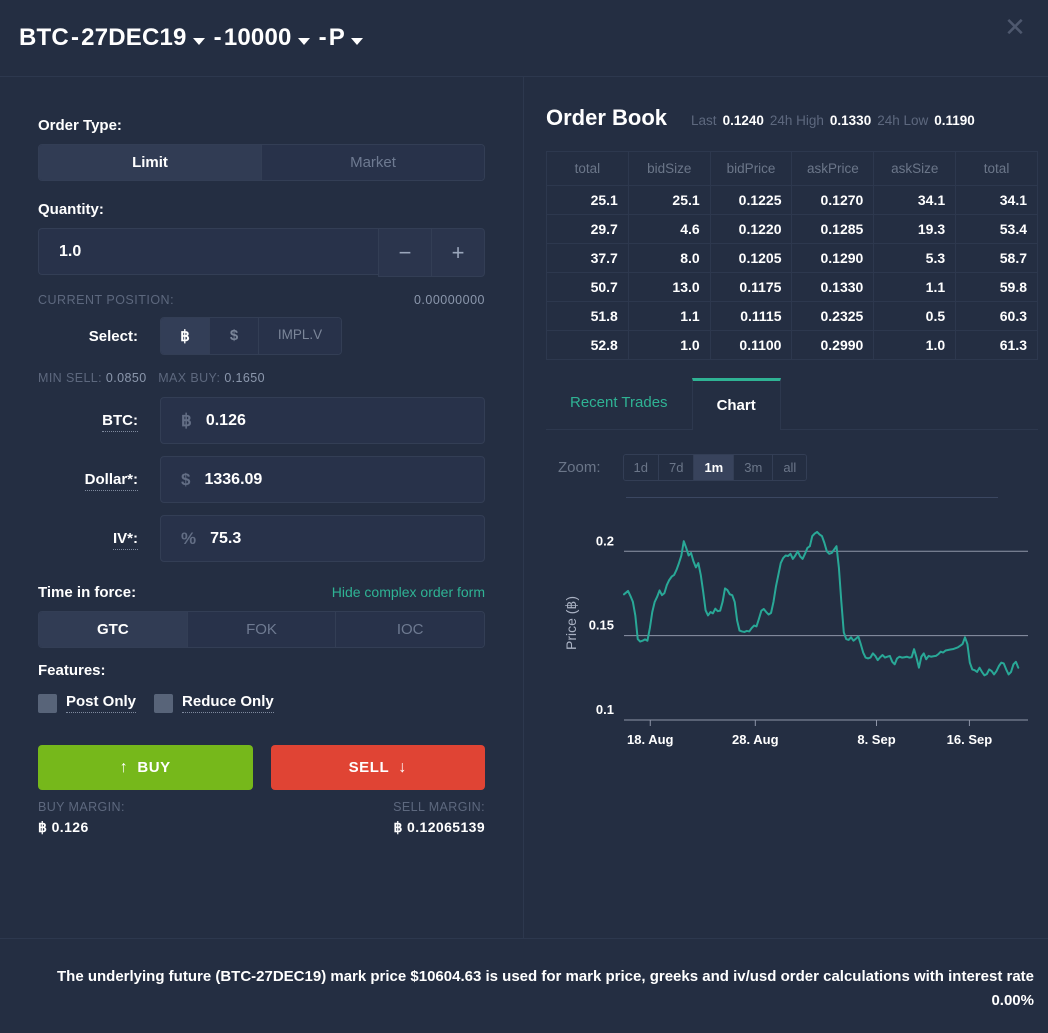 Image resolution: width=1048 pixels, height=1033 pixels. What do you see at coordinates (587, 287) in the screenshot?
I see `order-book-cell-total: 50.7` at bounding box center [587, 287].